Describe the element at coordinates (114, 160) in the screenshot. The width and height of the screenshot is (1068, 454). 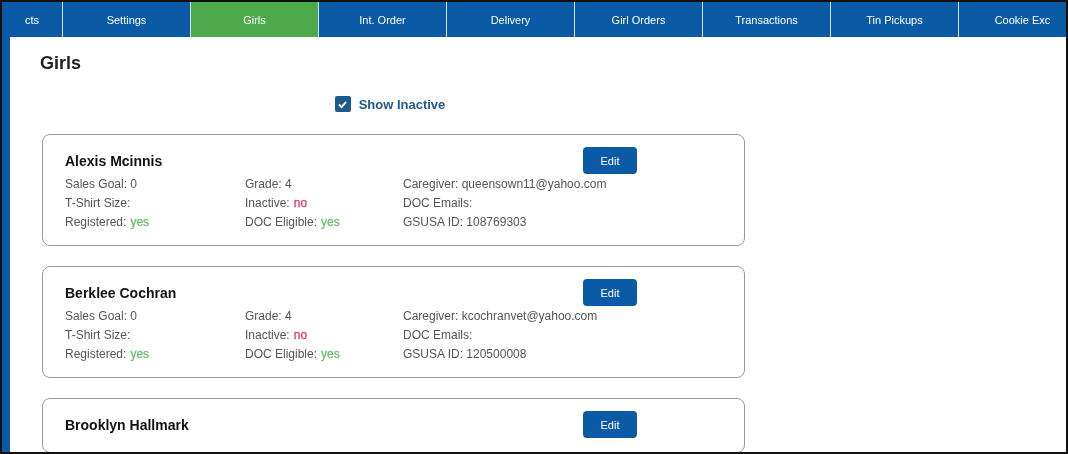
I see `girl-name: Alexis Mcinnis` at that location.